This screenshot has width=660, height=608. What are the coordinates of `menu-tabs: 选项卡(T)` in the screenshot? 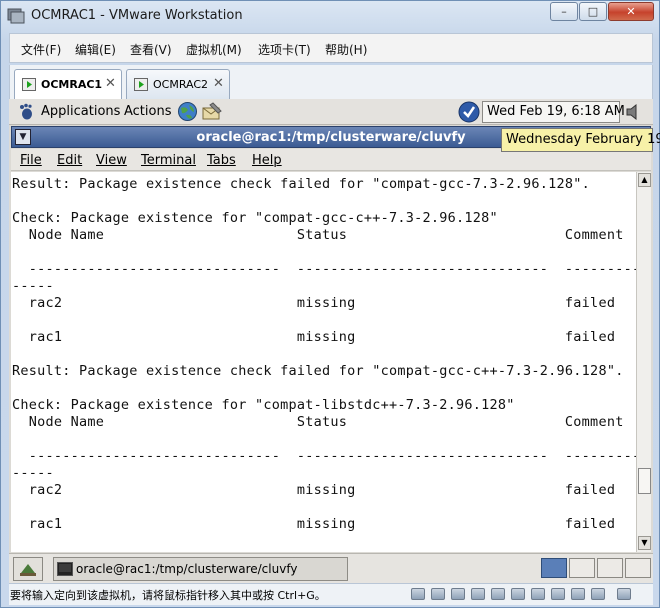 It's located at (284, 49).